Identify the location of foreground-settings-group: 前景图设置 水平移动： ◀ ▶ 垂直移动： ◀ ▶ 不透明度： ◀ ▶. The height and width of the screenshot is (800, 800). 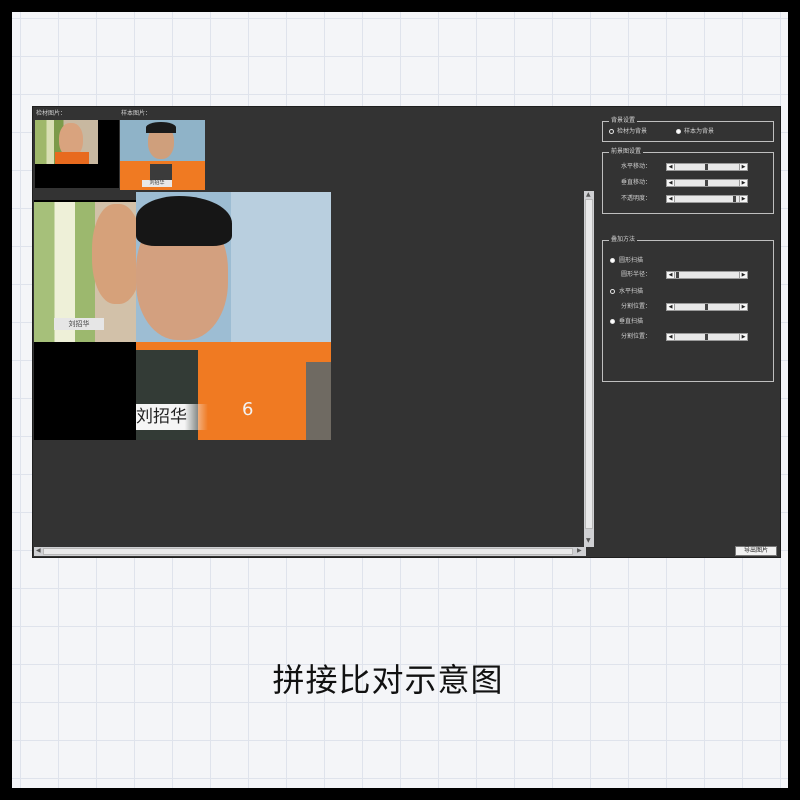
(688, 181).